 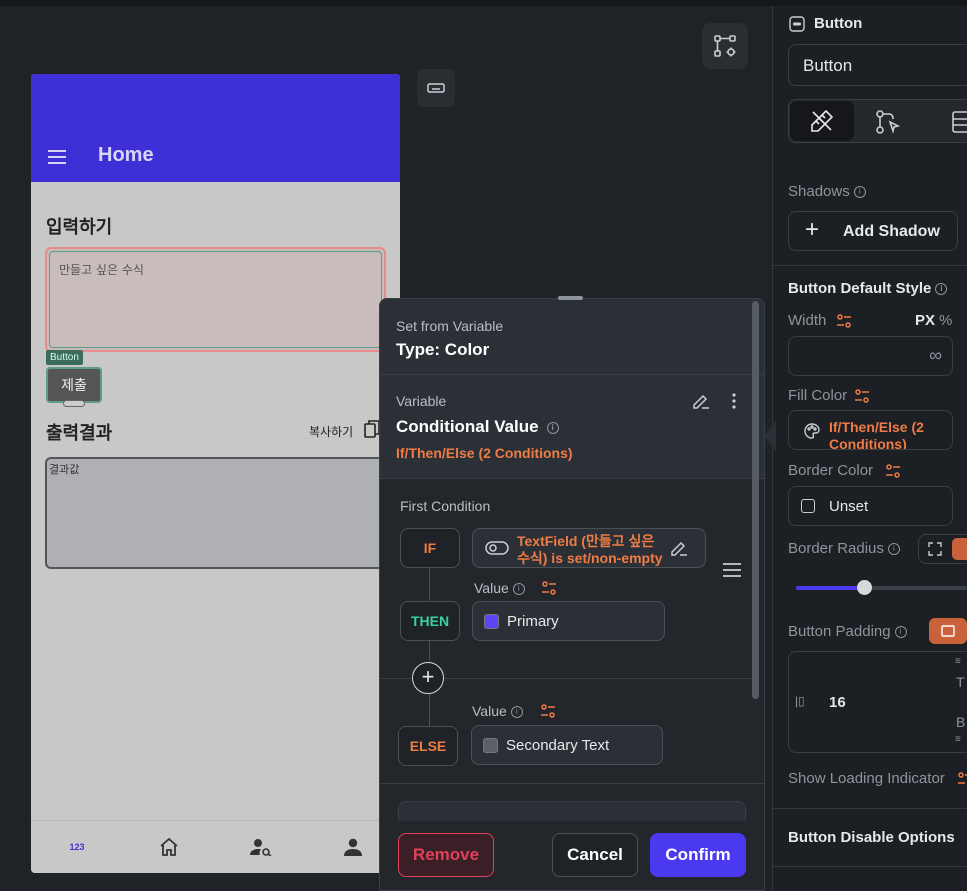 I want to click on variable-name: Conditional Value i, so click(x=477, y=427).